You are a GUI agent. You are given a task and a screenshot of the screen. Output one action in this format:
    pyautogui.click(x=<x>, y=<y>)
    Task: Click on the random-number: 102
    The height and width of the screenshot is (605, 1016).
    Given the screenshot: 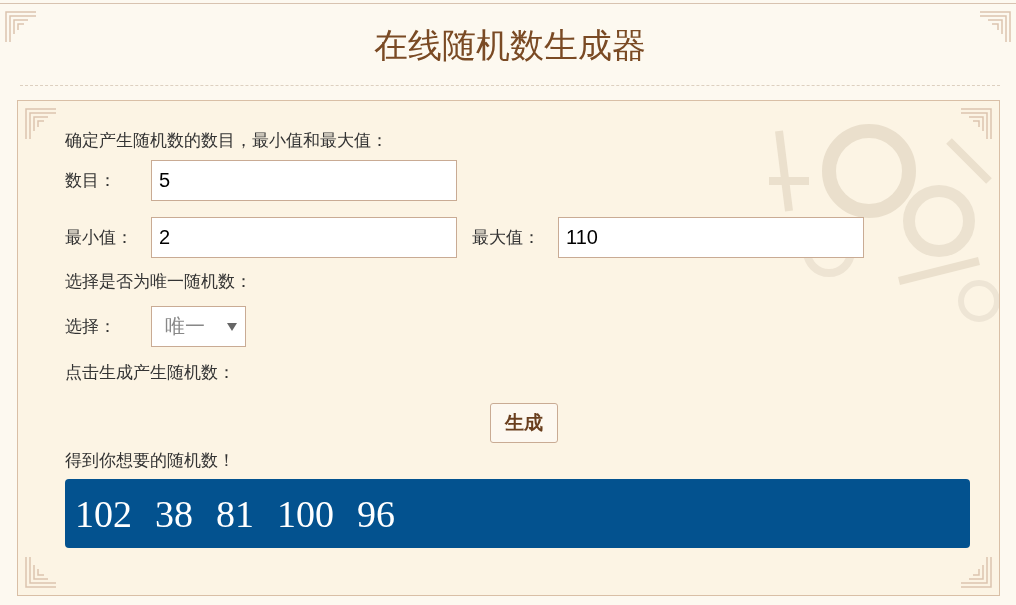 What is the action you would take?
    pyautogui.click(x=103, y=513)
    